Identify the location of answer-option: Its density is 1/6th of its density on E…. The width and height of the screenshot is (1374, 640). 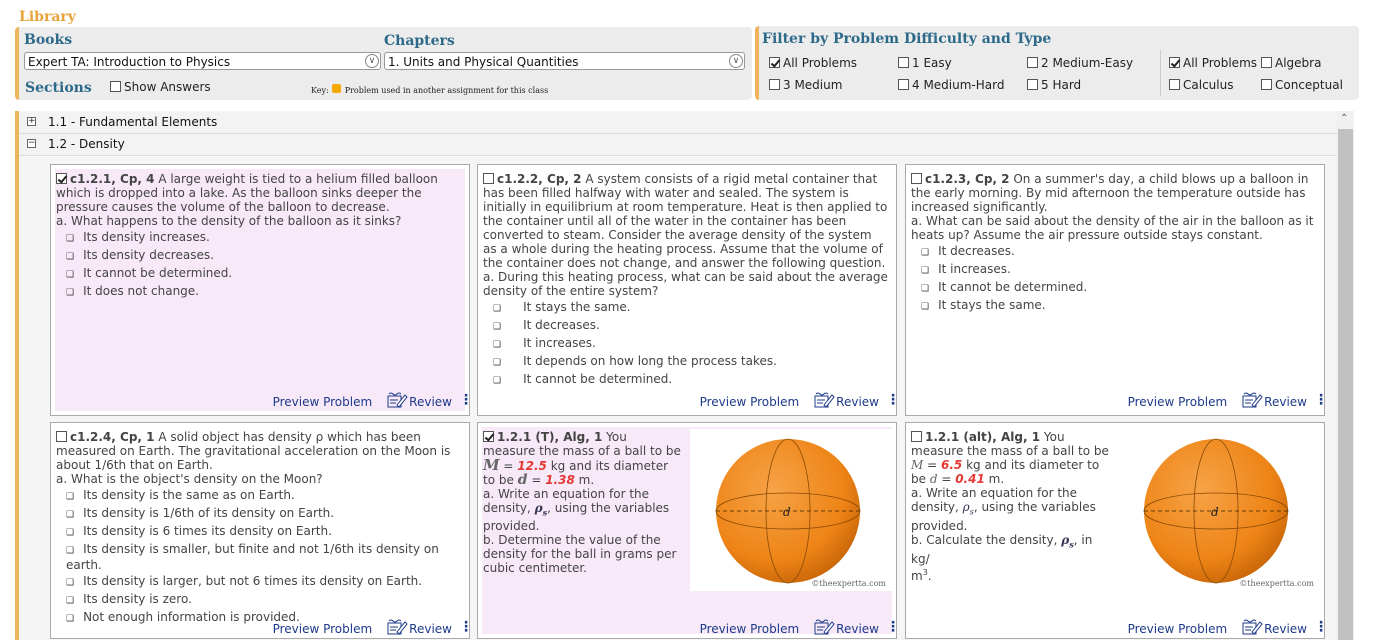
(263, 514).